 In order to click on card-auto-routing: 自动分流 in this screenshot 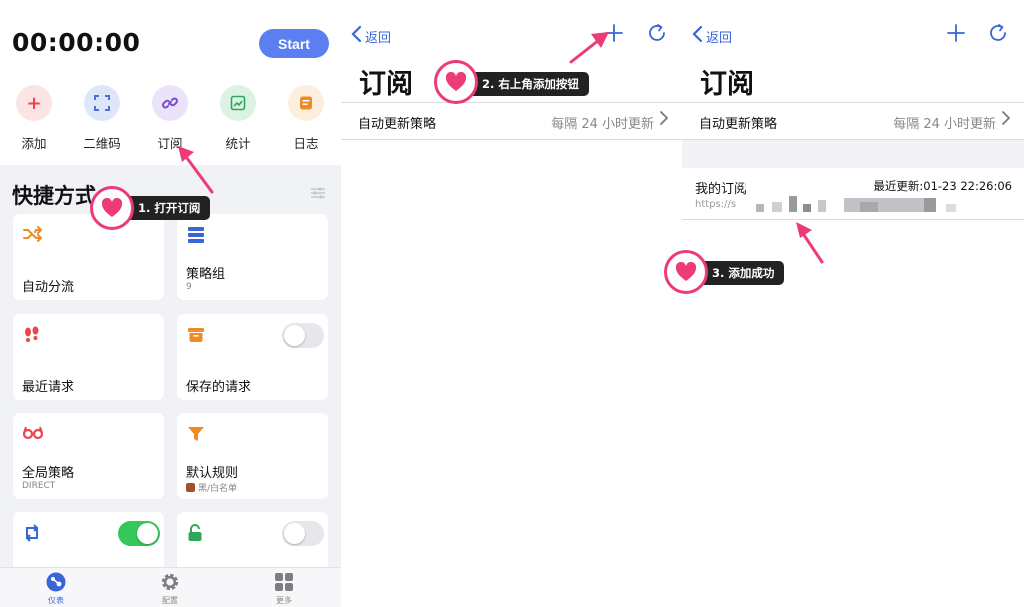, I will do `click(88, 257)`.